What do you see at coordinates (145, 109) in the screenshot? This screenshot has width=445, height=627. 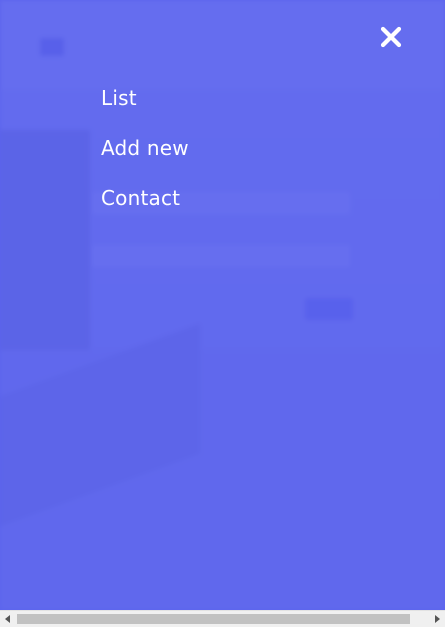 I see `menu-item-list: List` at bounding box center [145, 109].